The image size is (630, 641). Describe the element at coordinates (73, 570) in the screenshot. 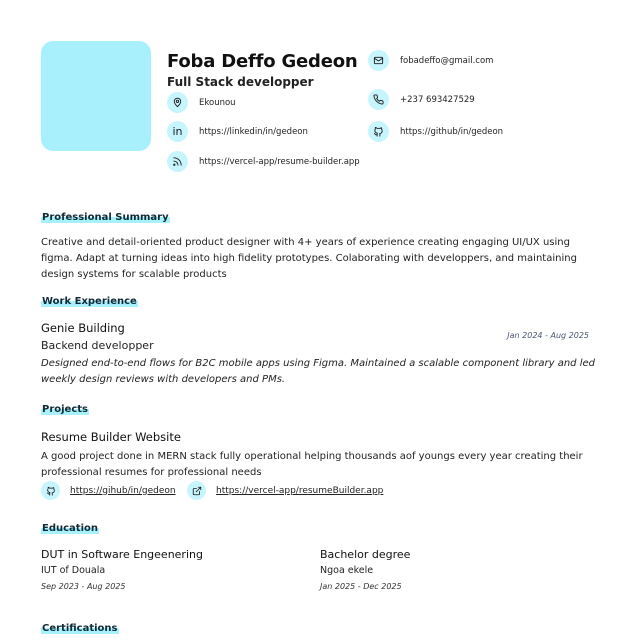

I see `education-school: IUT of Douala` at that location.